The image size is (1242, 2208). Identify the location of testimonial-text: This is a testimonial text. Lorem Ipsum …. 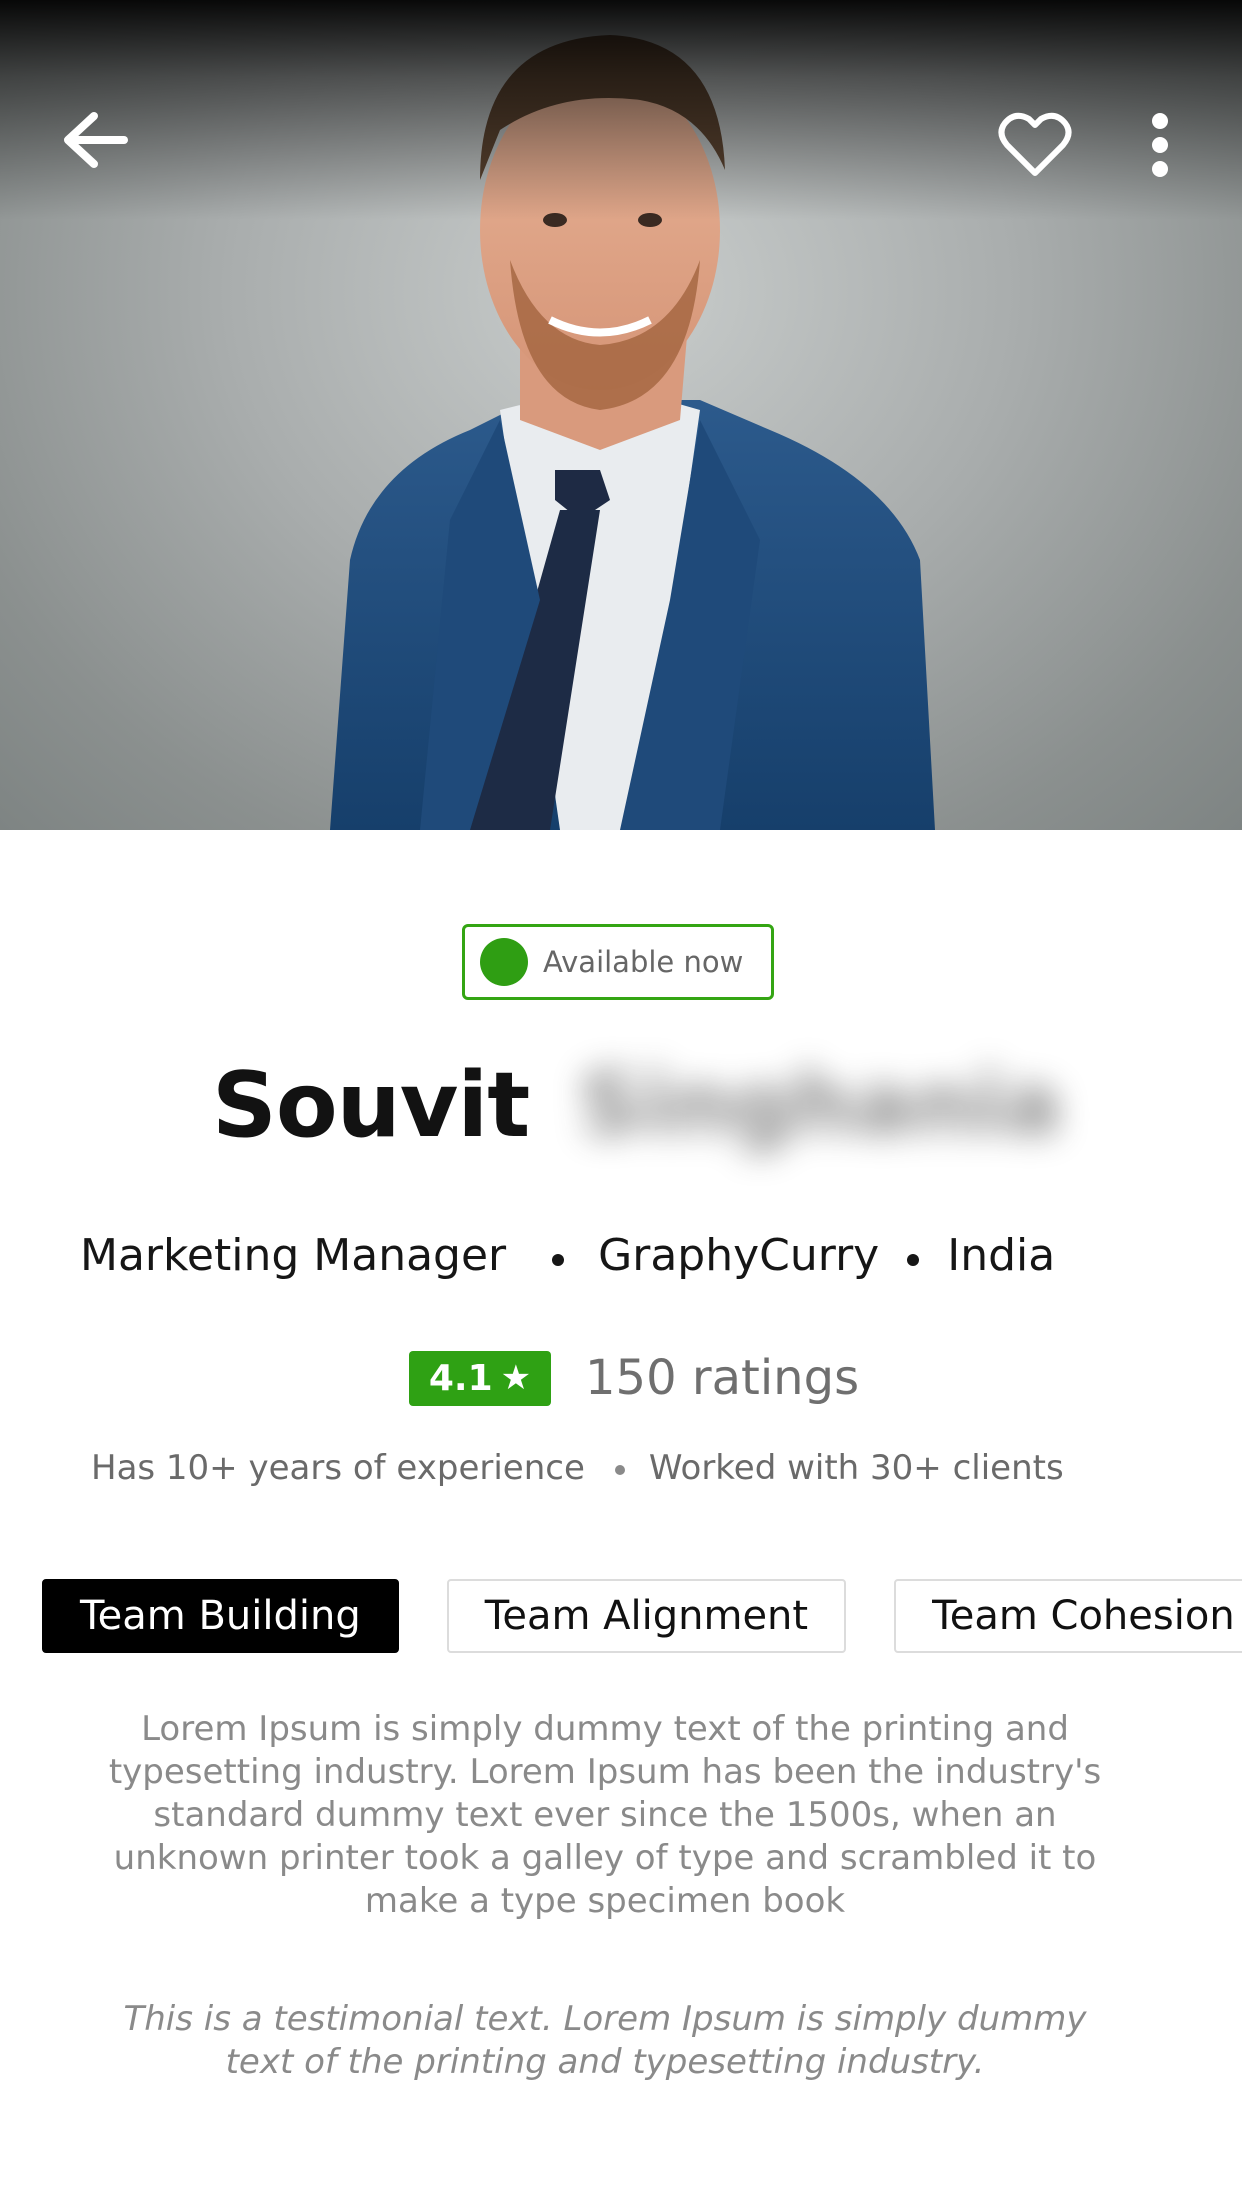
(605, 2040).